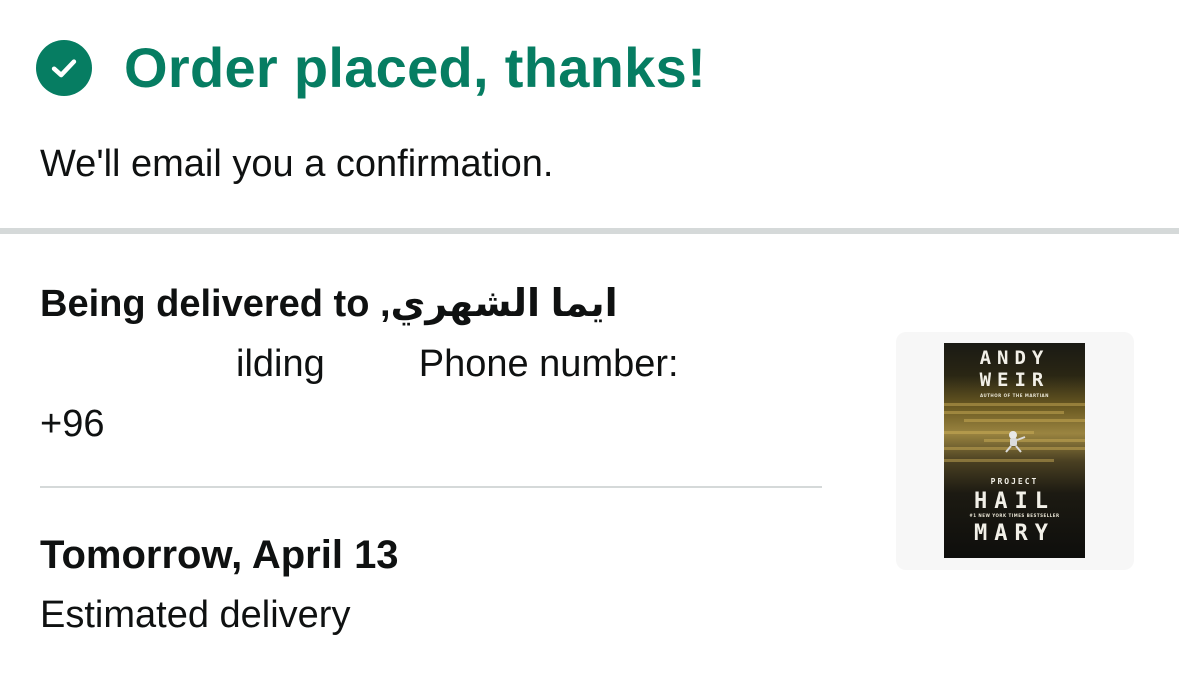  Describe the element at coordinates (589, 231) in the screenshot. I see `section-divider` at that location.